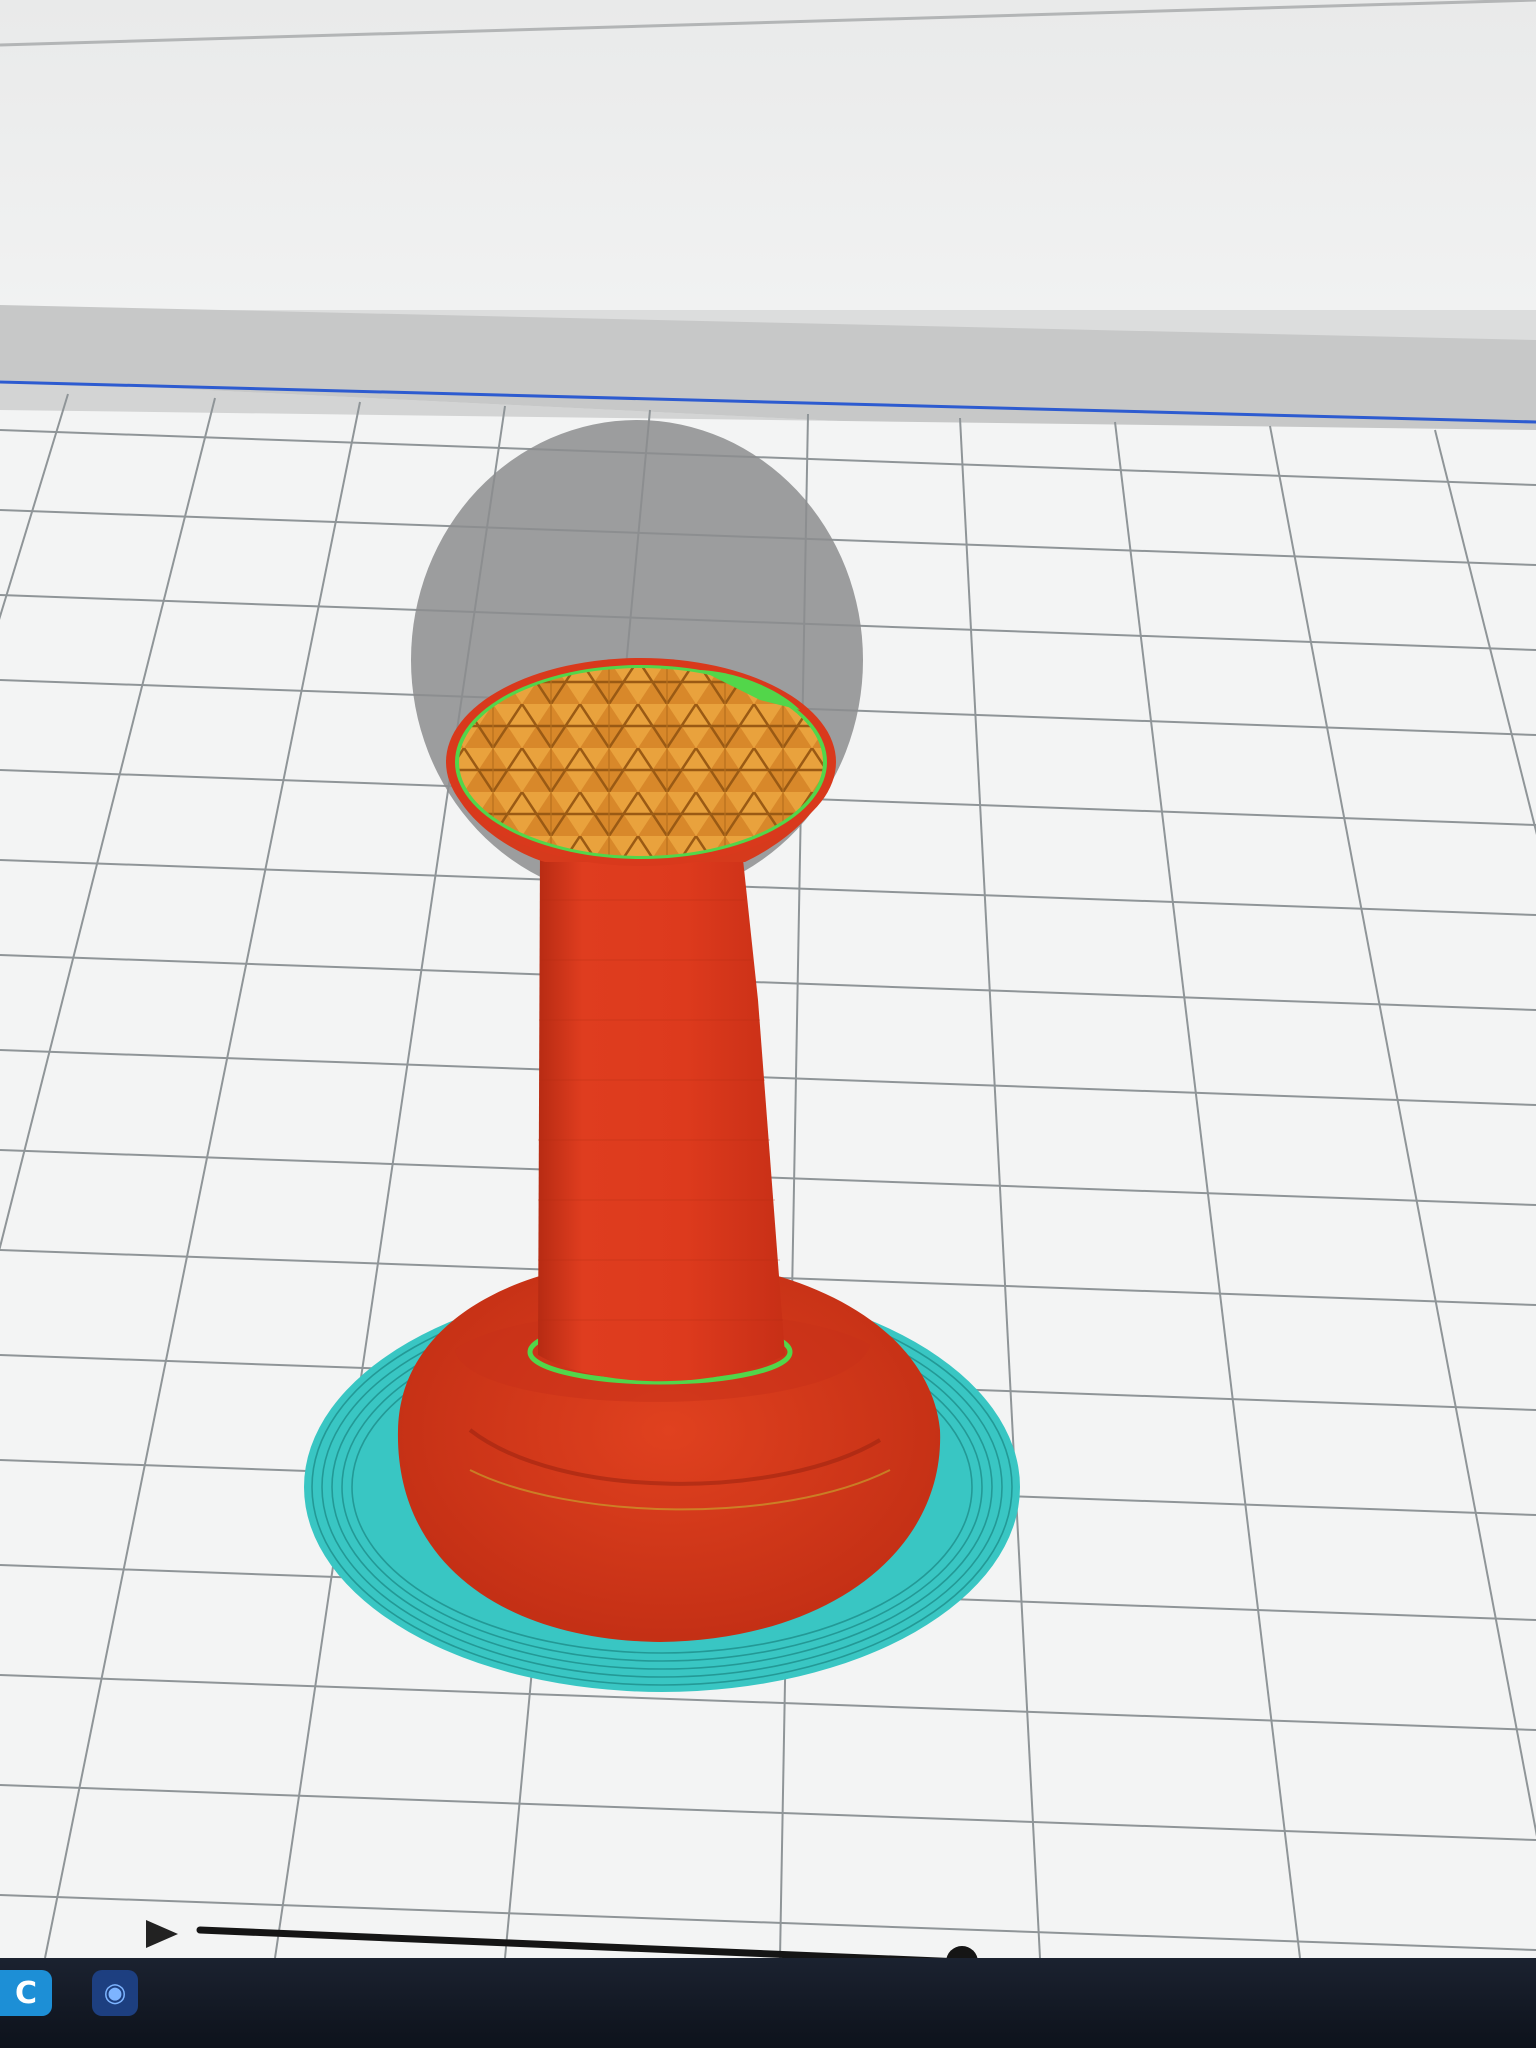 The width and height of the screenshot is (1536, 2048). I want to click on model-column, so click(661, 1116).